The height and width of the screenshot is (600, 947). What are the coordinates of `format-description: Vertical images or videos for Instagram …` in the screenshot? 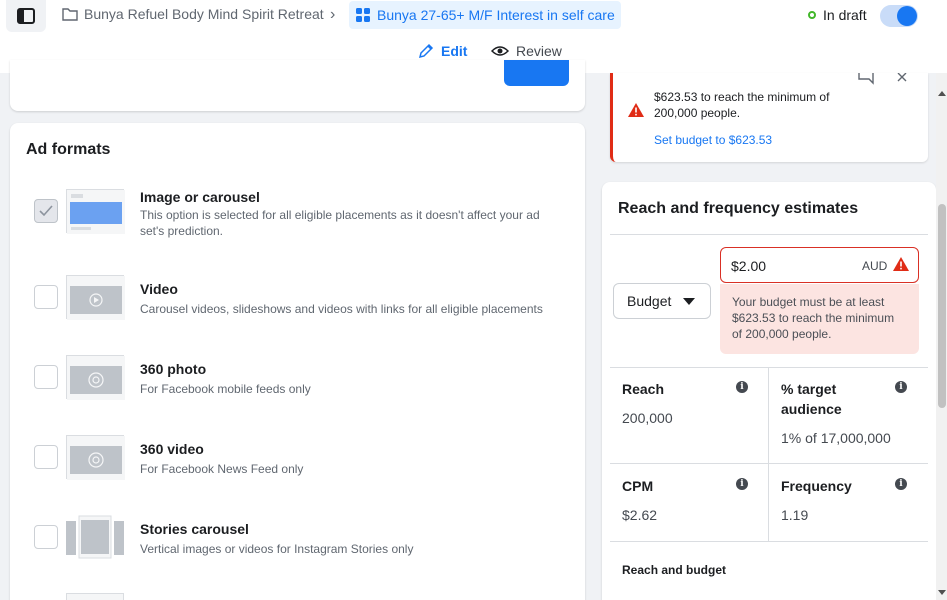 It's located at (277, 549).